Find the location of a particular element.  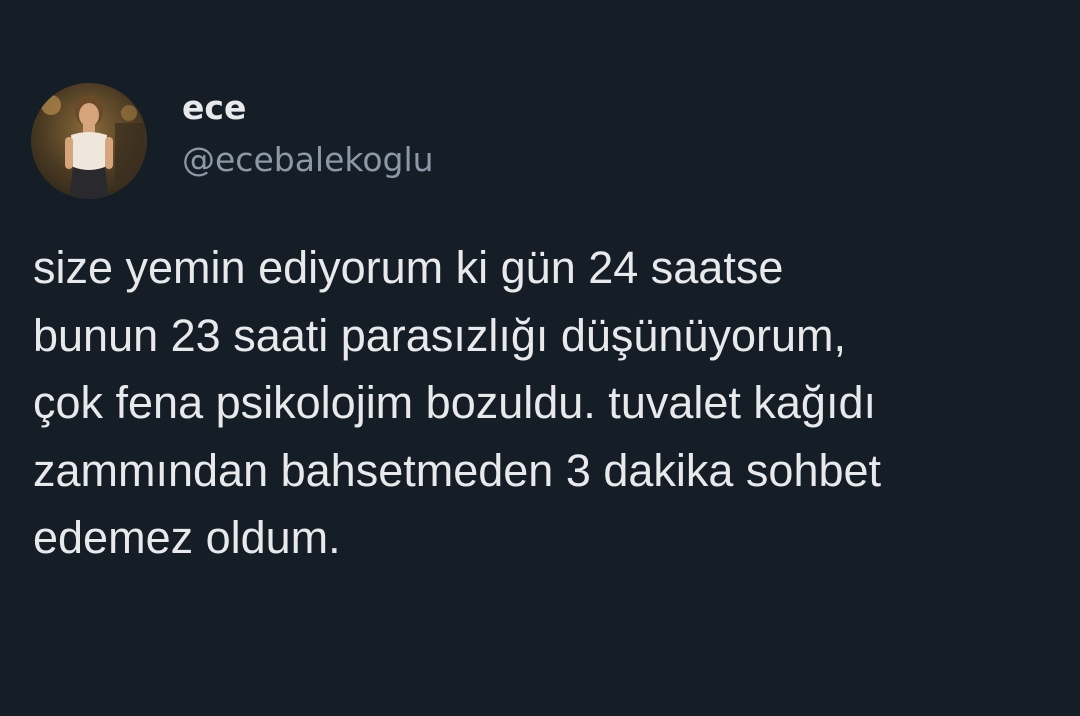

avatar-image is located at coordinates (89, 141).